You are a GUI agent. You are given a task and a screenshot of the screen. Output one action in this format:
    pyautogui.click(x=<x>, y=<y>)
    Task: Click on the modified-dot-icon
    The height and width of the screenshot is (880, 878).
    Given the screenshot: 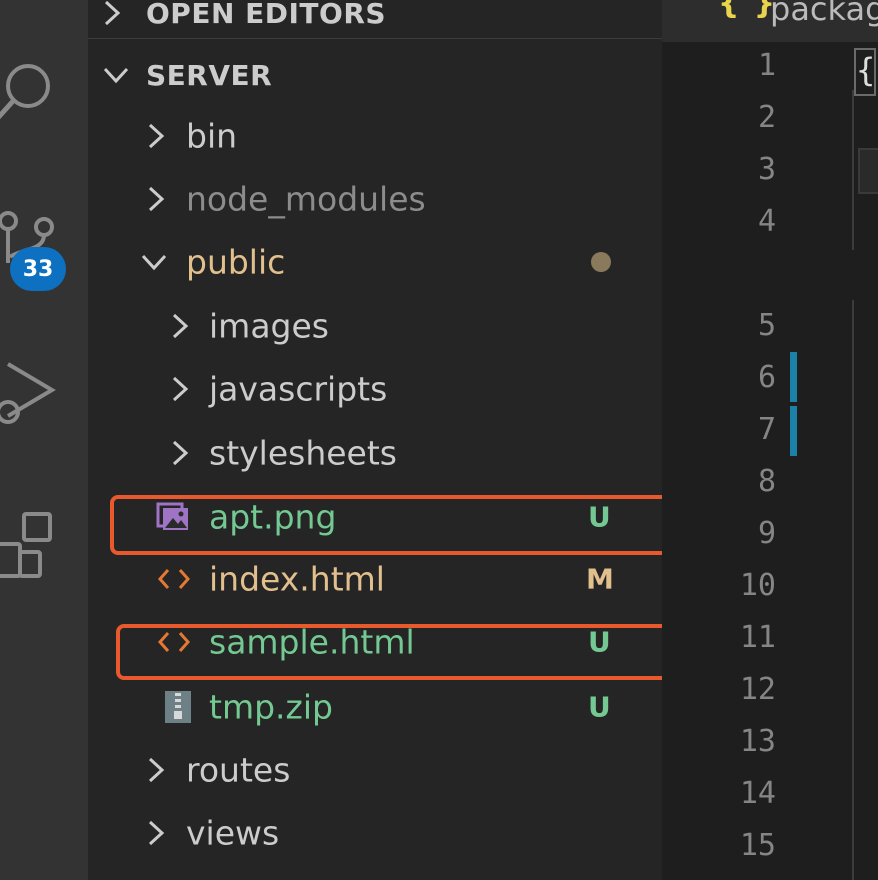 What is the action you would take?
    pyautogui.click(x=601, y=262)
    